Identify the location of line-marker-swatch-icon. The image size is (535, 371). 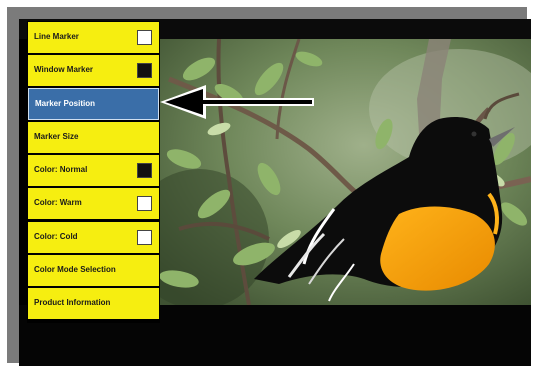
(144, 37).